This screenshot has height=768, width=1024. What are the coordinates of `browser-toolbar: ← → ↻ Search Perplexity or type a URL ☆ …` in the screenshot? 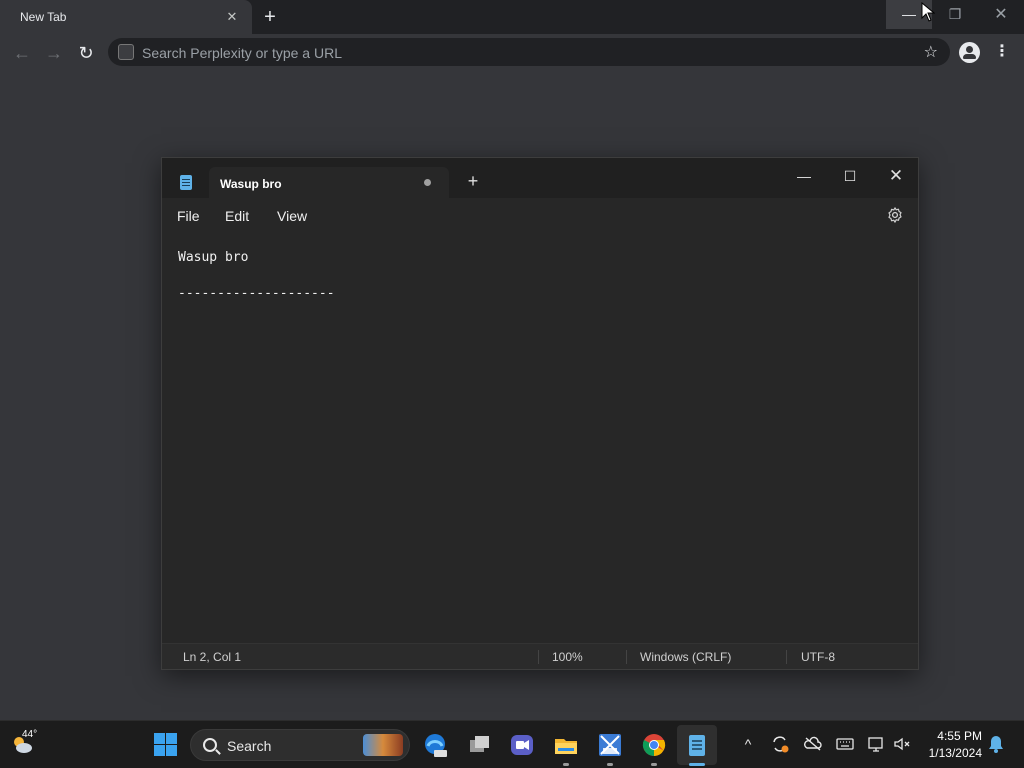 It's located at (512, 53).